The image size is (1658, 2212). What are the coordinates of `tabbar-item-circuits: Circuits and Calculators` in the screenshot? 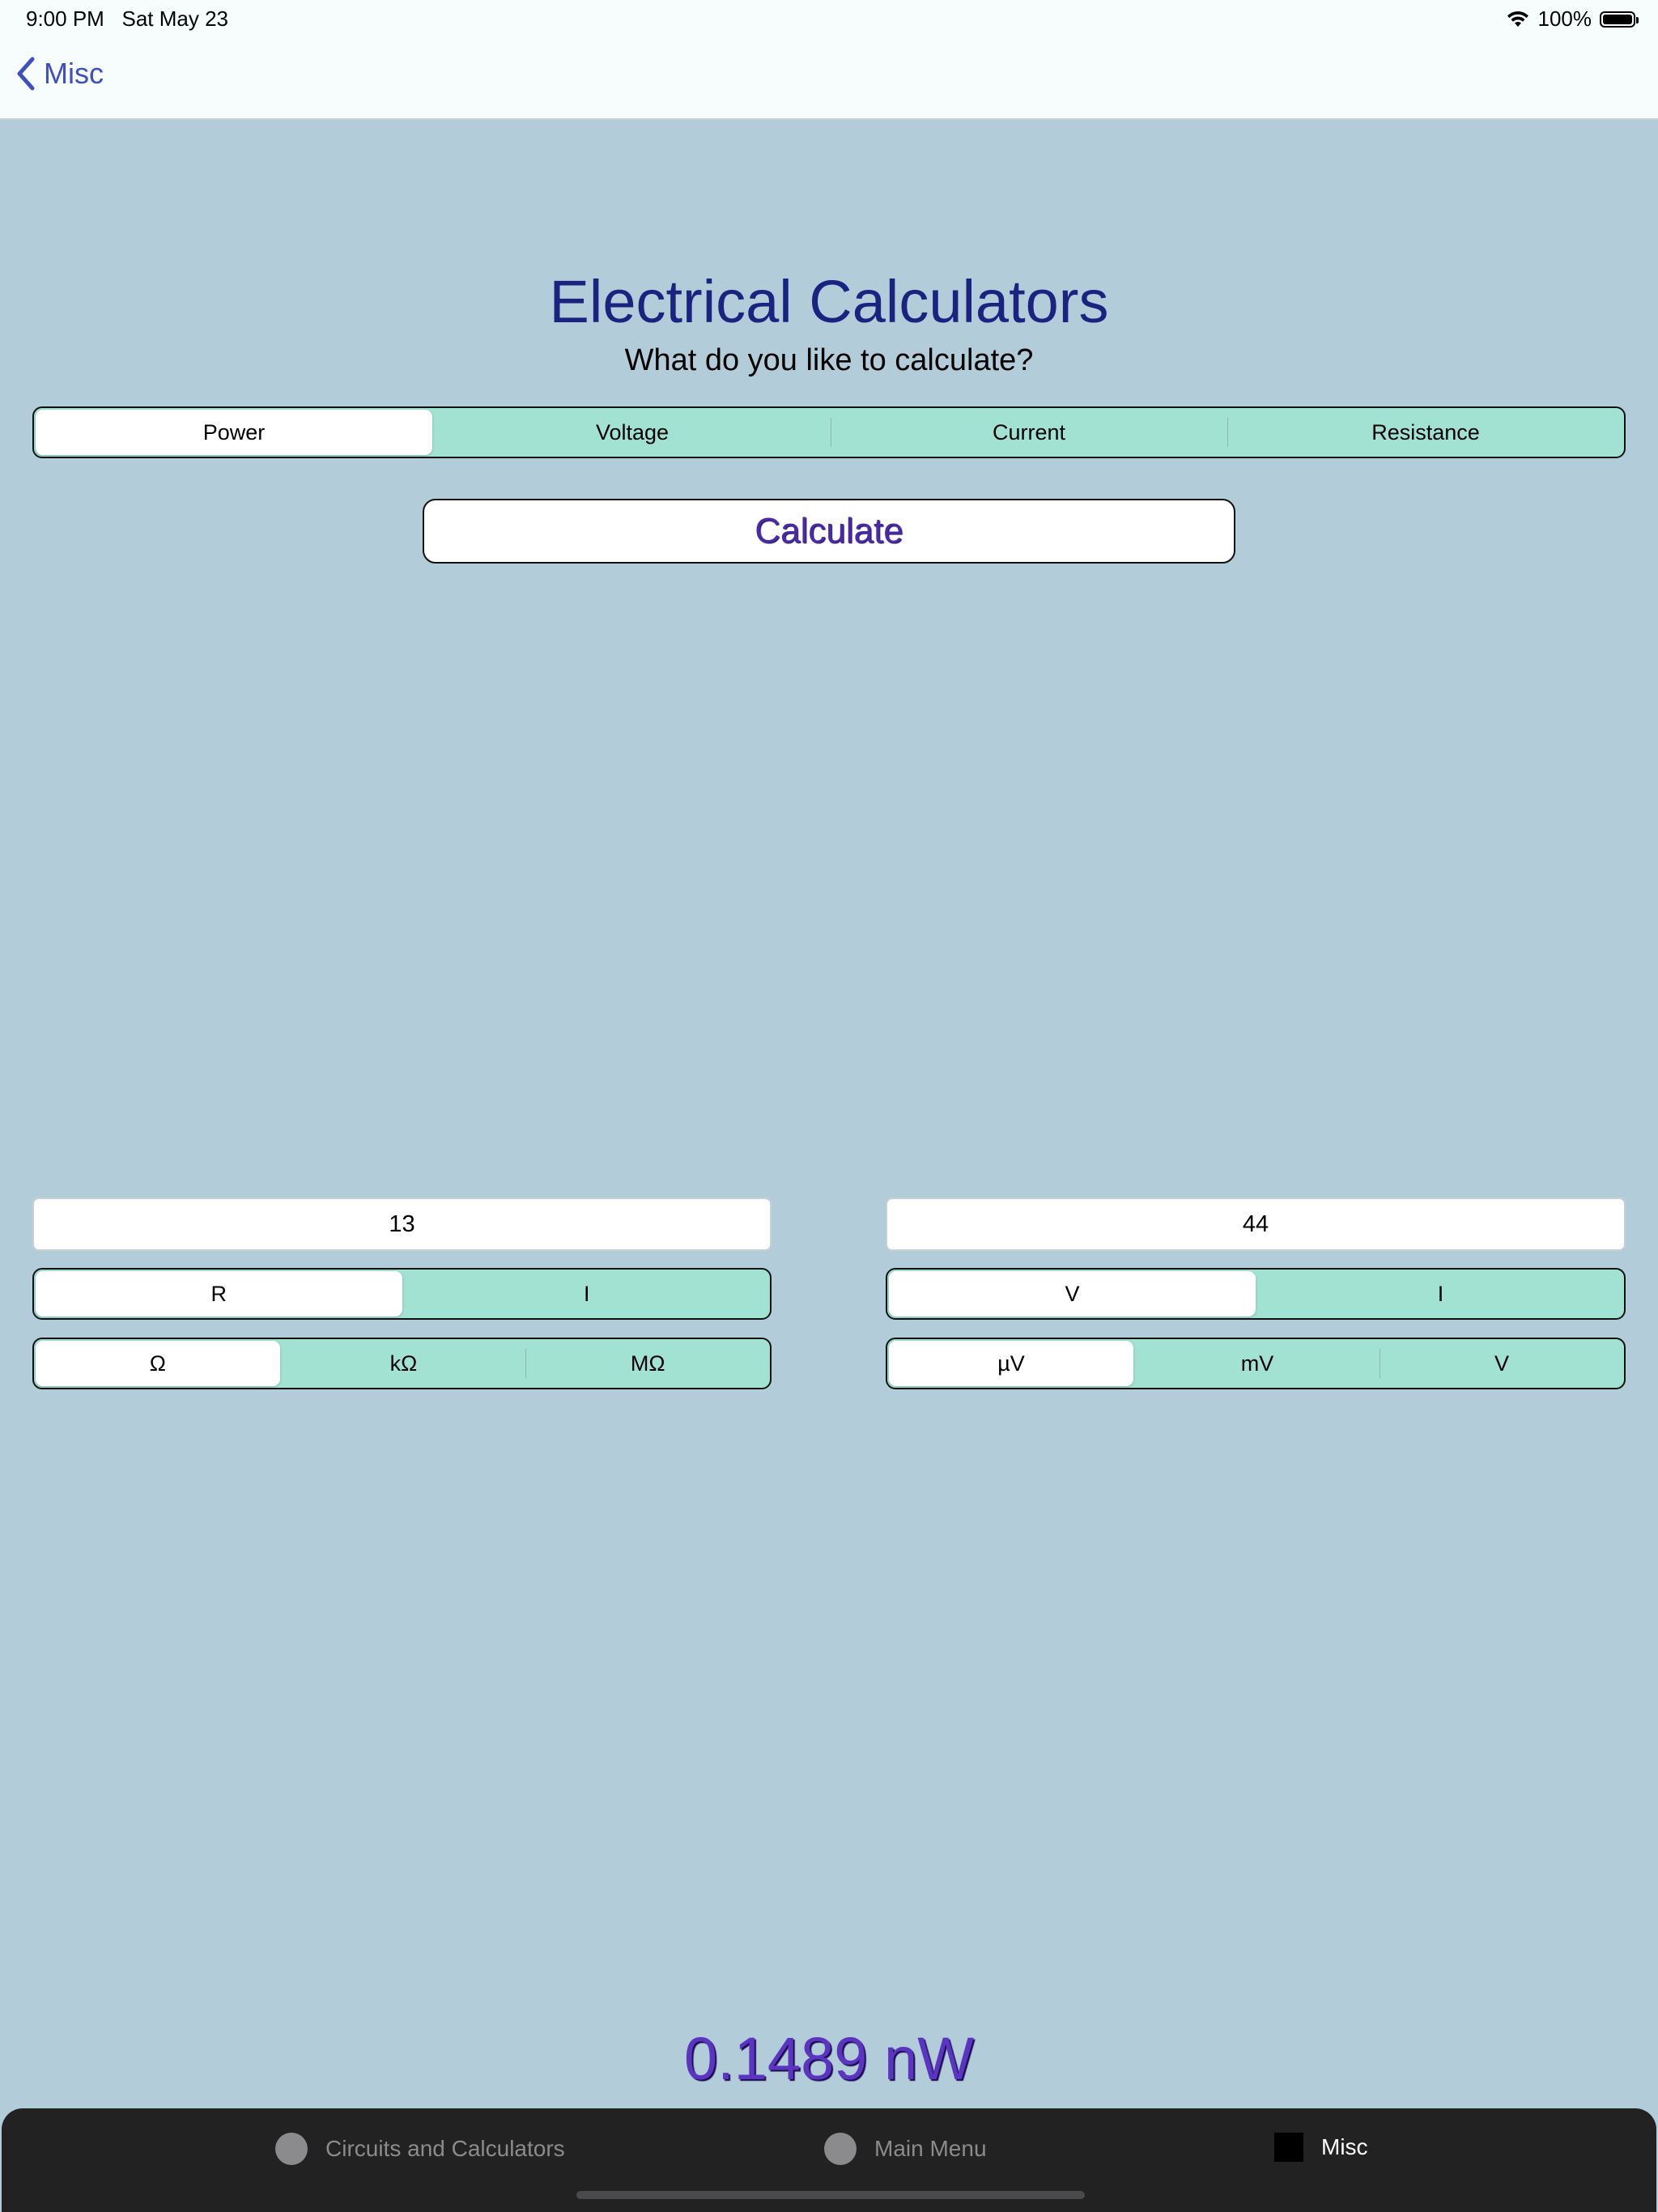 It's located at (420, 2149).